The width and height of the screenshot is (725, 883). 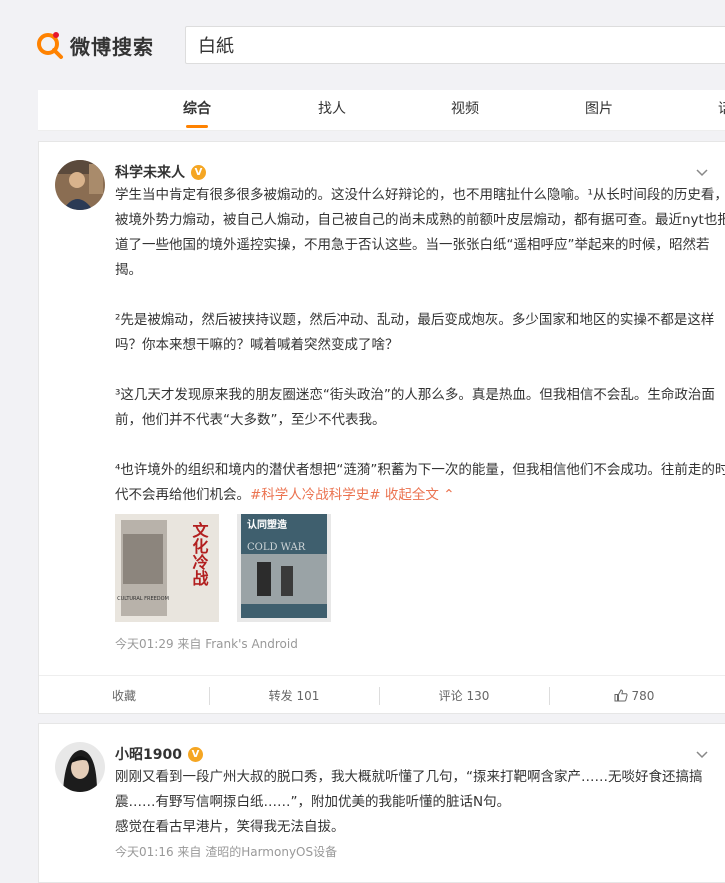 I want to click on book-title: 文化冷战, so click(x=199, y=554).